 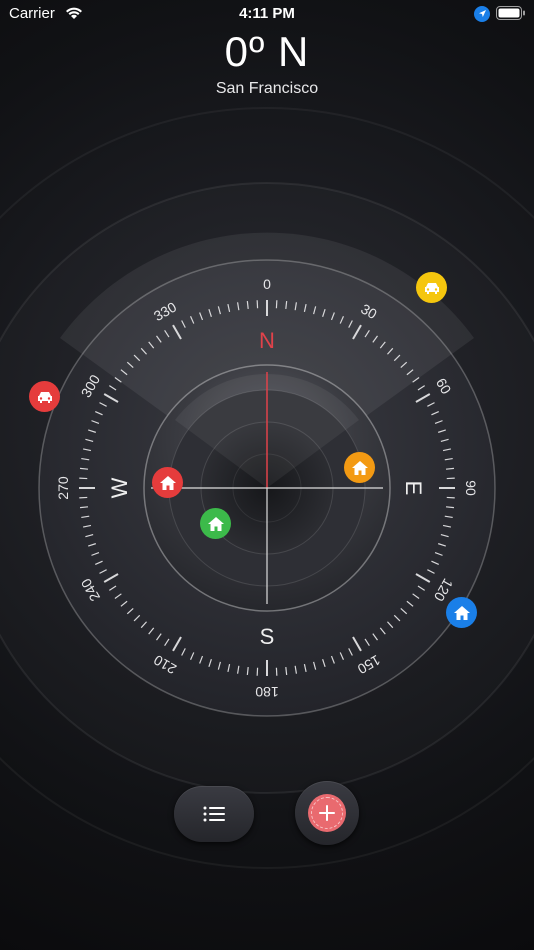 I want to click on home-marker-blue, so click(x=461, y=612).